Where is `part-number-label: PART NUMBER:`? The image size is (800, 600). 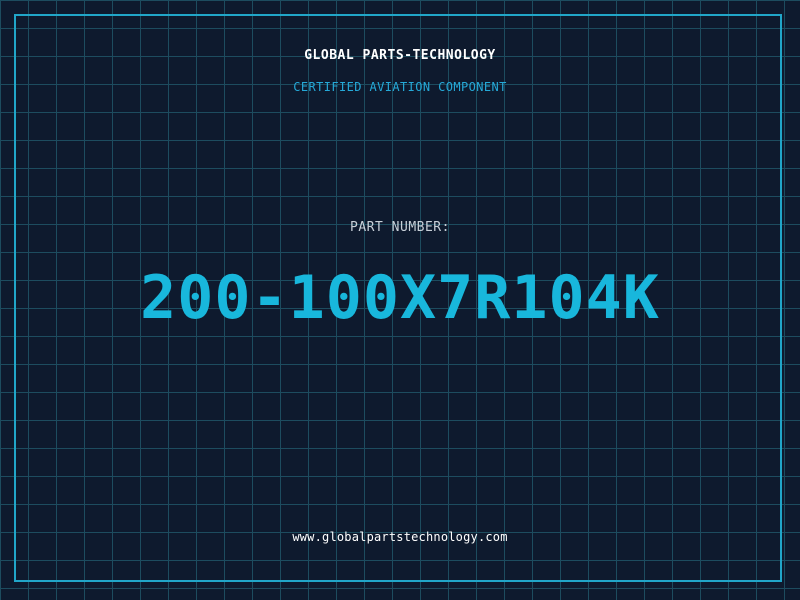 part-number-label: PART NUMBER: is located at coordinates (400, 227).